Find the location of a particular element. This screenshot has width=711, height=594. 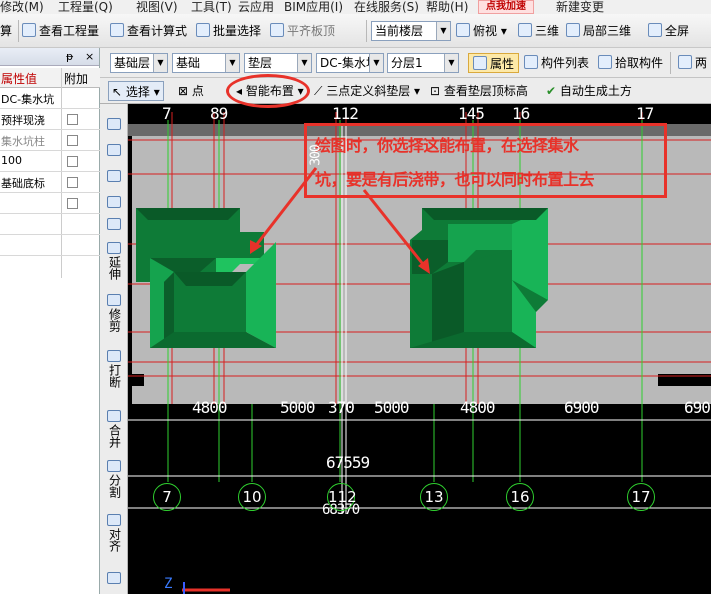

trim-tool: 修剪 is located at coordinates (114, 313).